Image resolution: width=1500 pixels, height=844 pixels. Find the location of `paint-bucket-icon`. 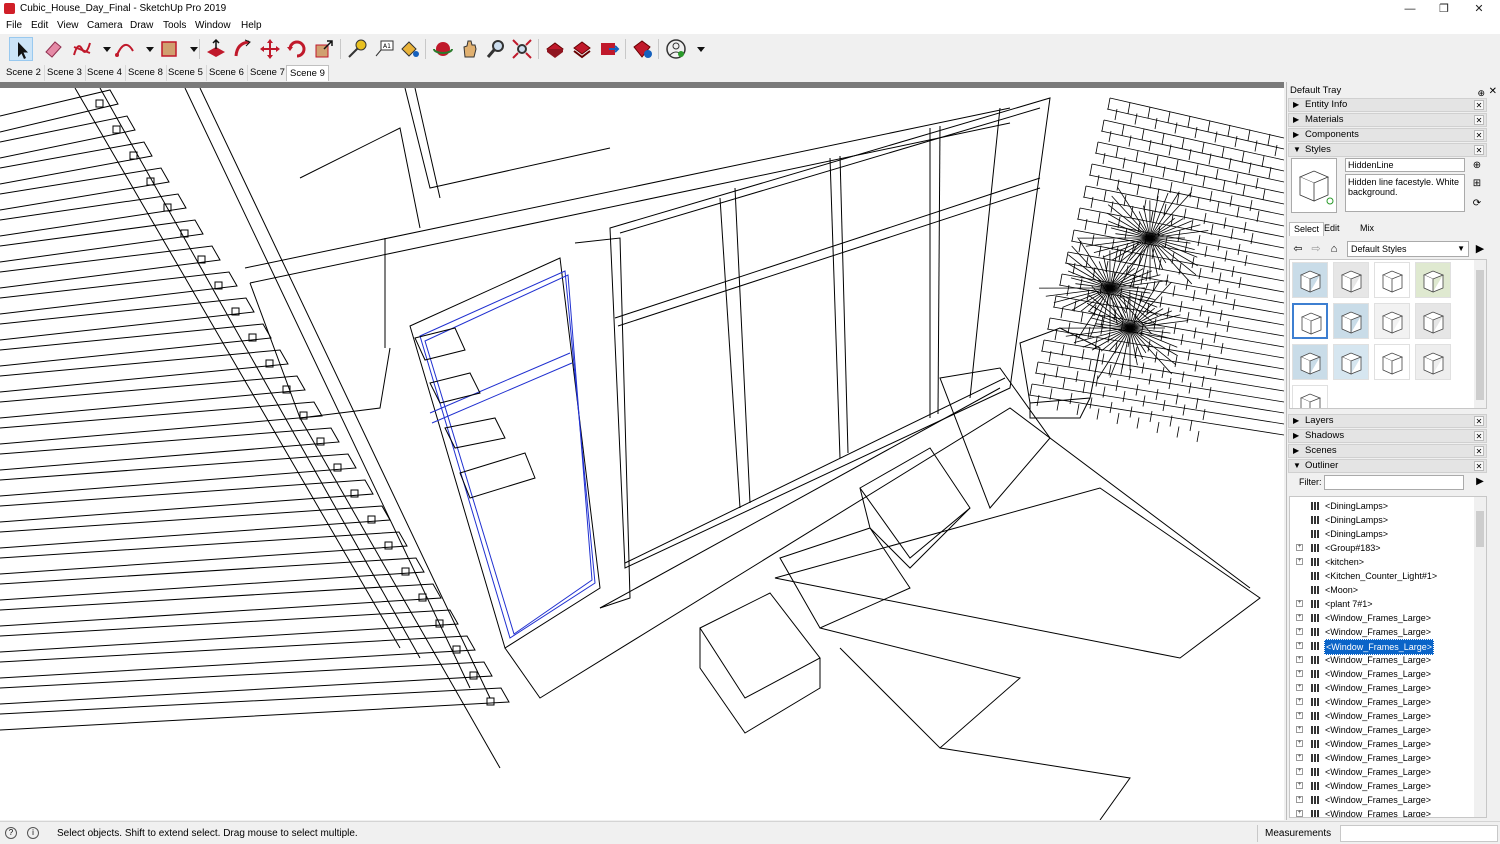

paint-bucket-icon is located at coordinates (409, 49).